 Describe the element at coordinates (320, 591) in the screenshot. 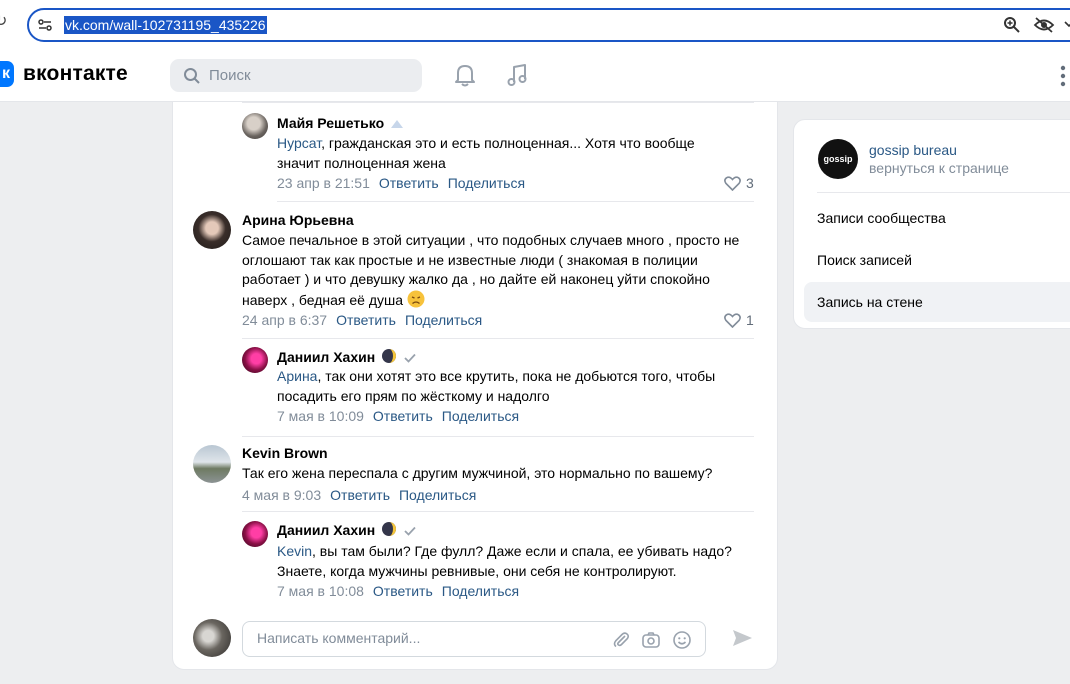

I see `comment-date: 7 мая в 10:08` at that location.